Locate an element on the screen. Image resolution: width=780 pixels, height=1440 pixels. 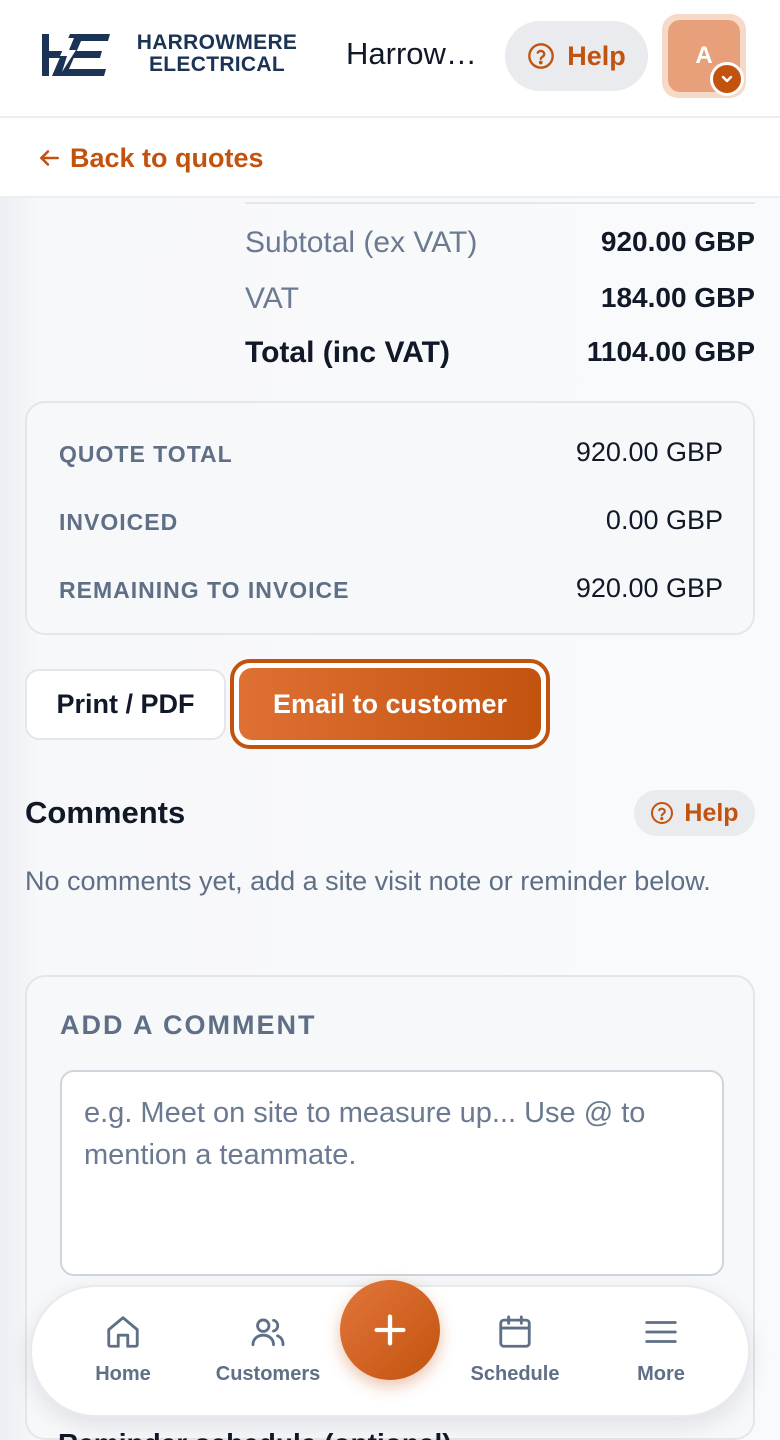
back-to-quotes-link: Back to quotes is located at coordinates (150, 158).